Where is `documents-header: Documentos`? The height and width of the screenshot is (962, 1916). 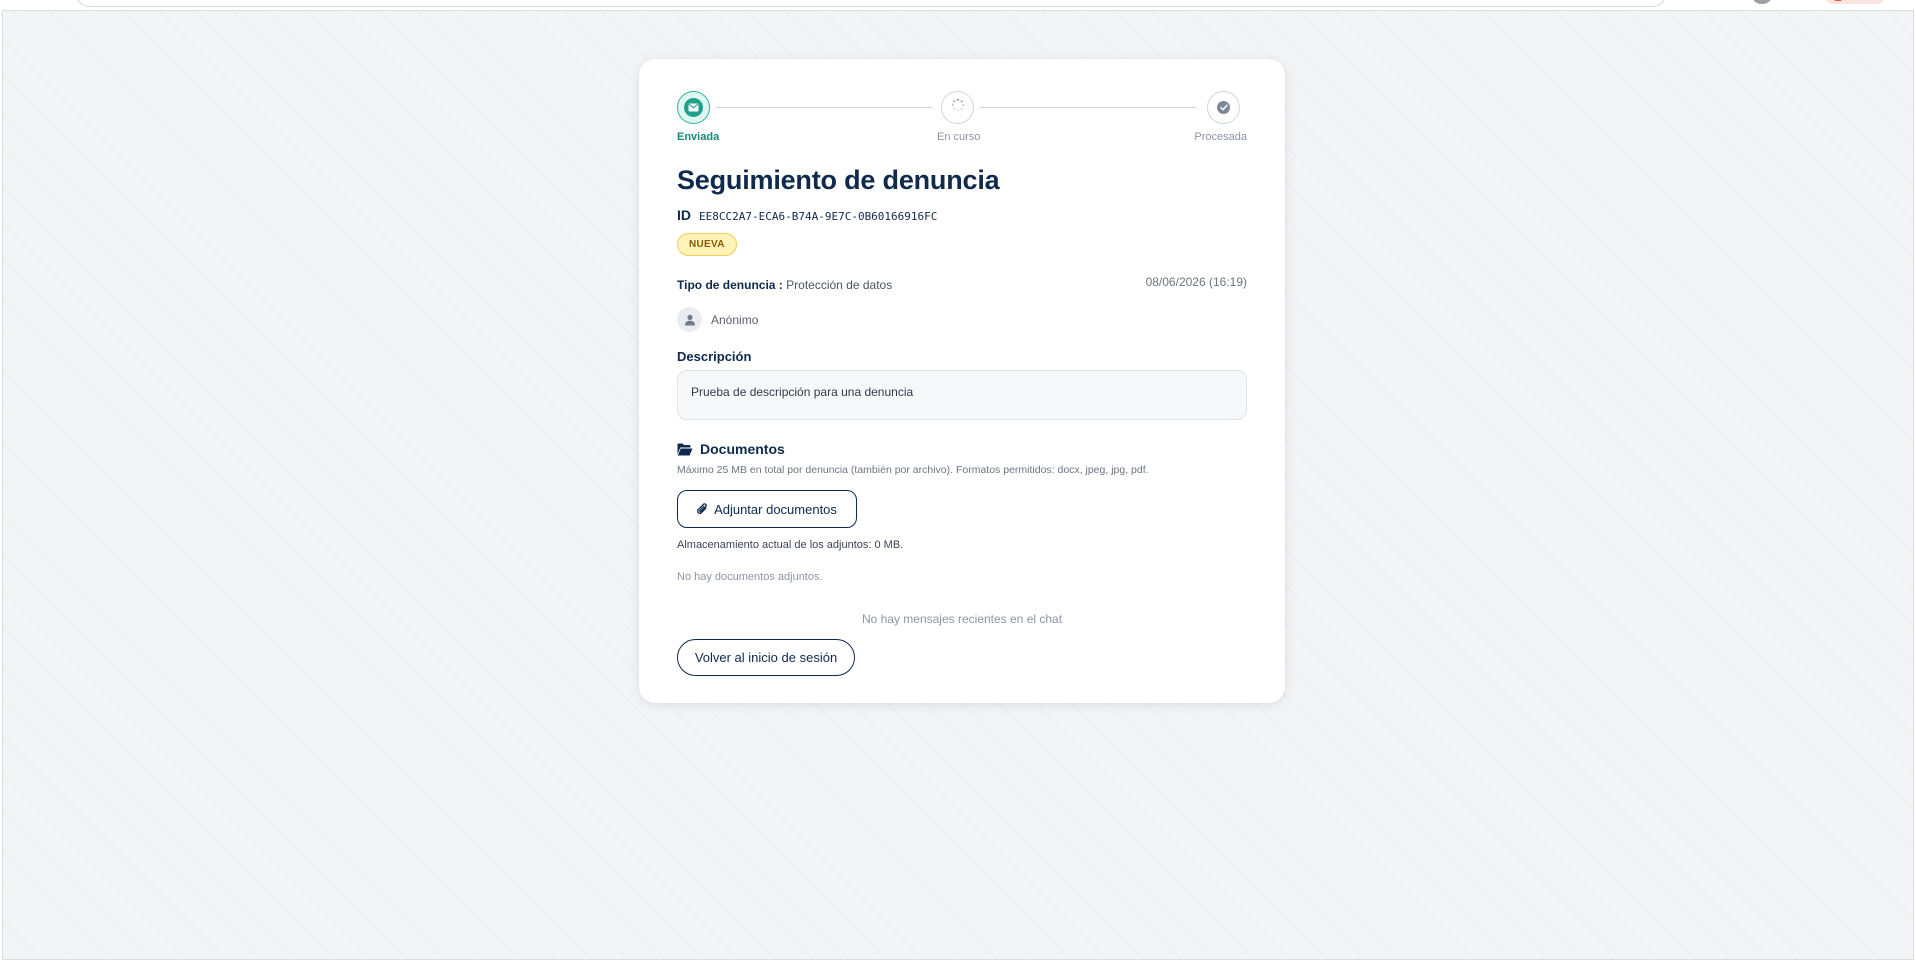 documents-header: Documentos is located at coordinates (731, 449).